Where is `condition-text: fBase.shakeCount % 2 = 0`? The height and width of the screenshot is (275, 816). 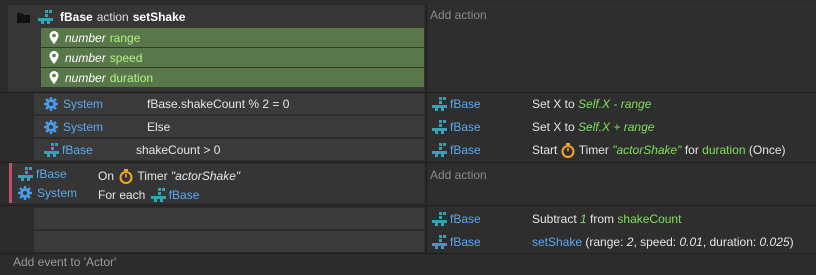
condition-text: fBase.shakeCount % 2 = 0 is located at coordinates (218, 103).